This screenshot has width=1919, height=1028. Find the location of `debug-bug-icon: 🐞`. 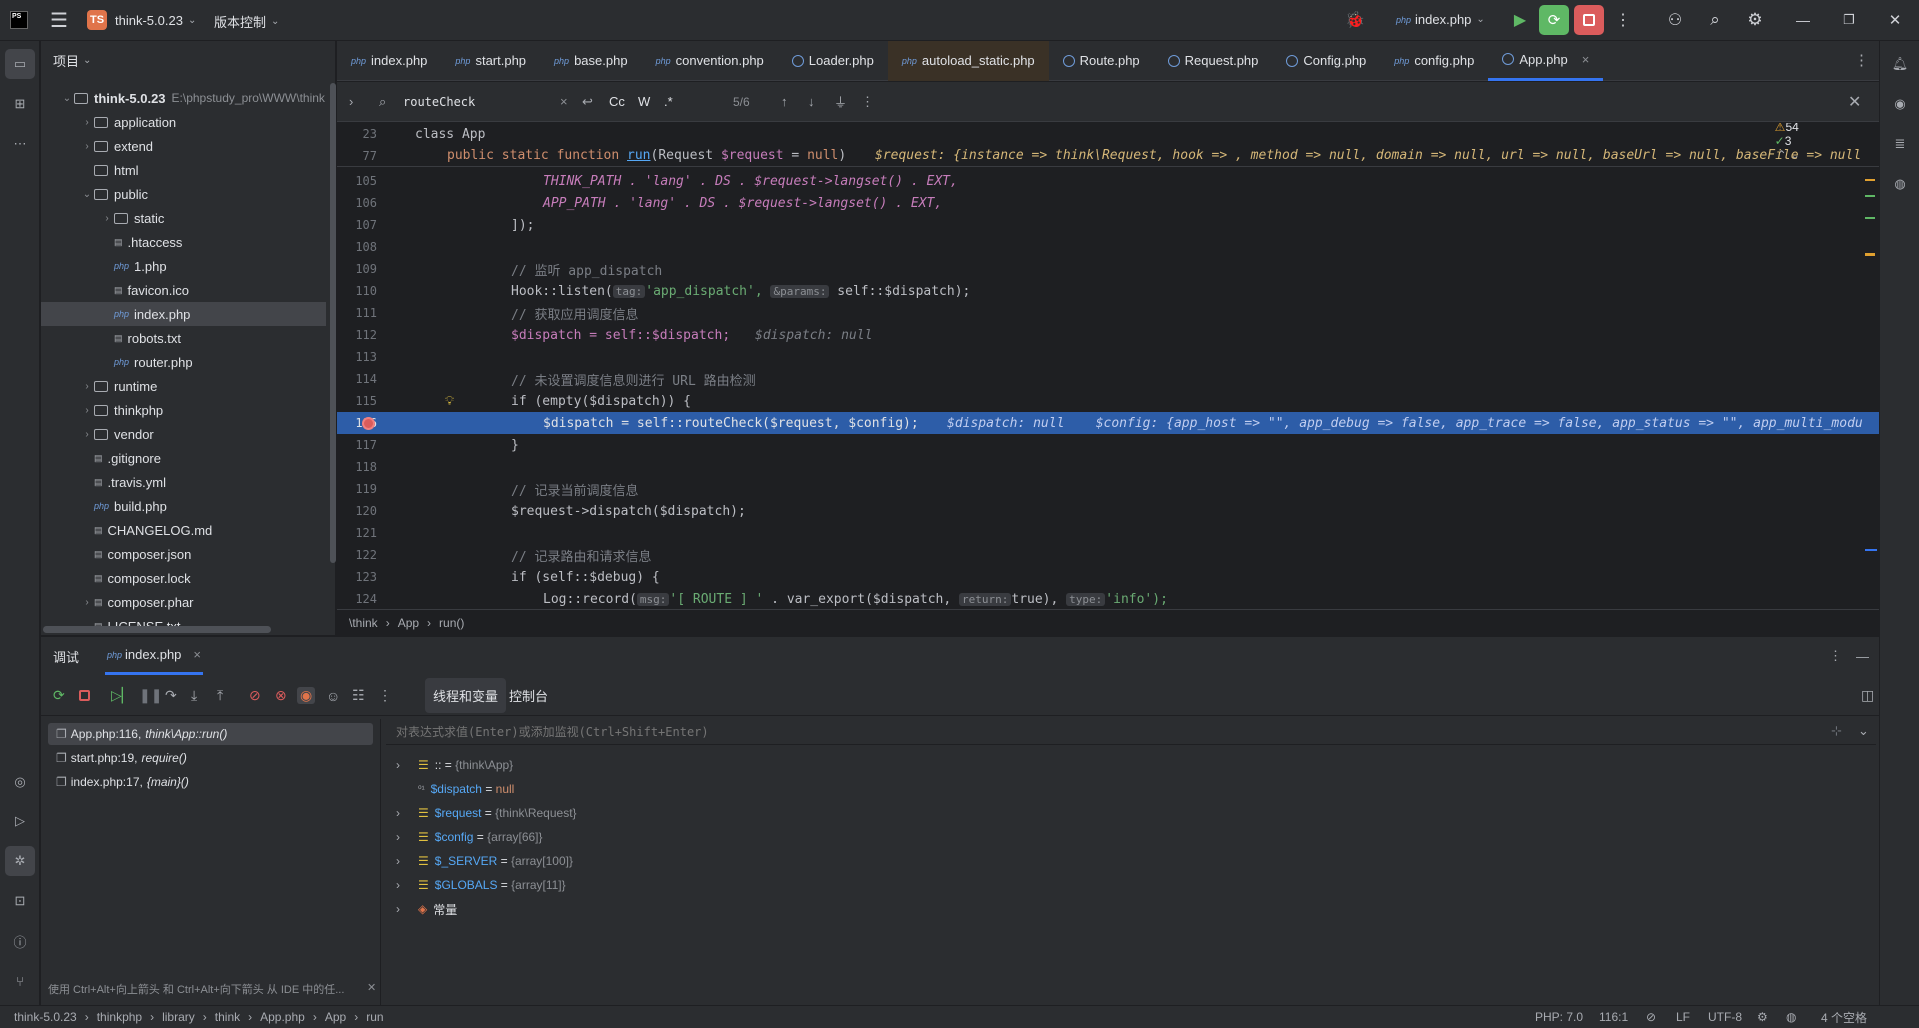

debug-bug-icon: 🐞 is located at coordinates (1355, 20).